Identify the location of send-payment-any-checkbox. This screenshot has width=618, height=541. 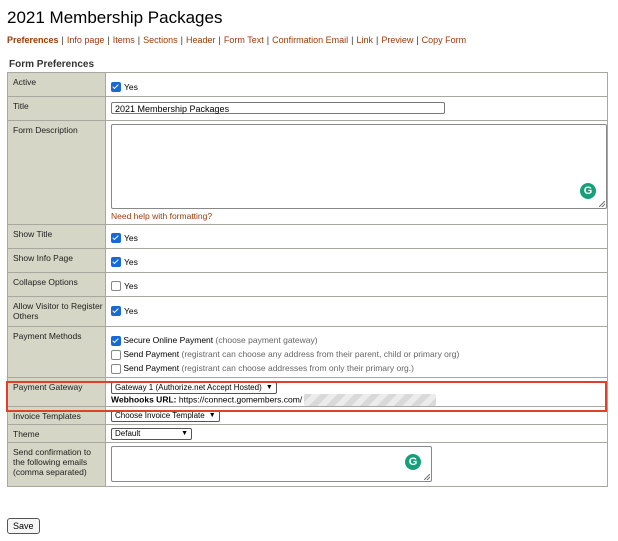
(116, 354).